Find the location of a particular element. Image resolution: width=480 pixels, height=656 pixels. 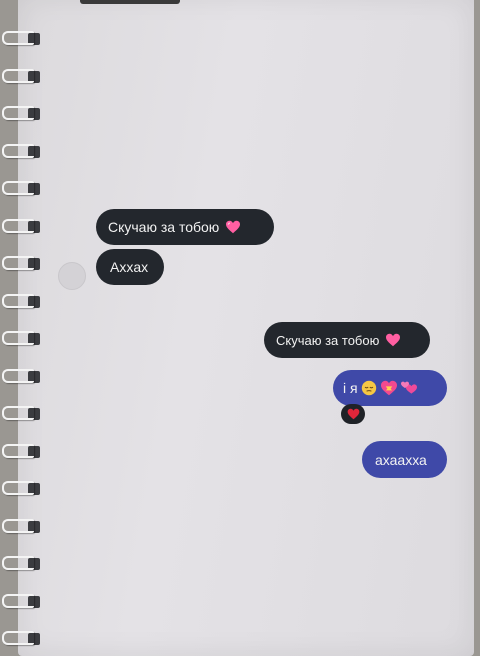

outgoing-message-2: і я is located at coordinates (390, 388).